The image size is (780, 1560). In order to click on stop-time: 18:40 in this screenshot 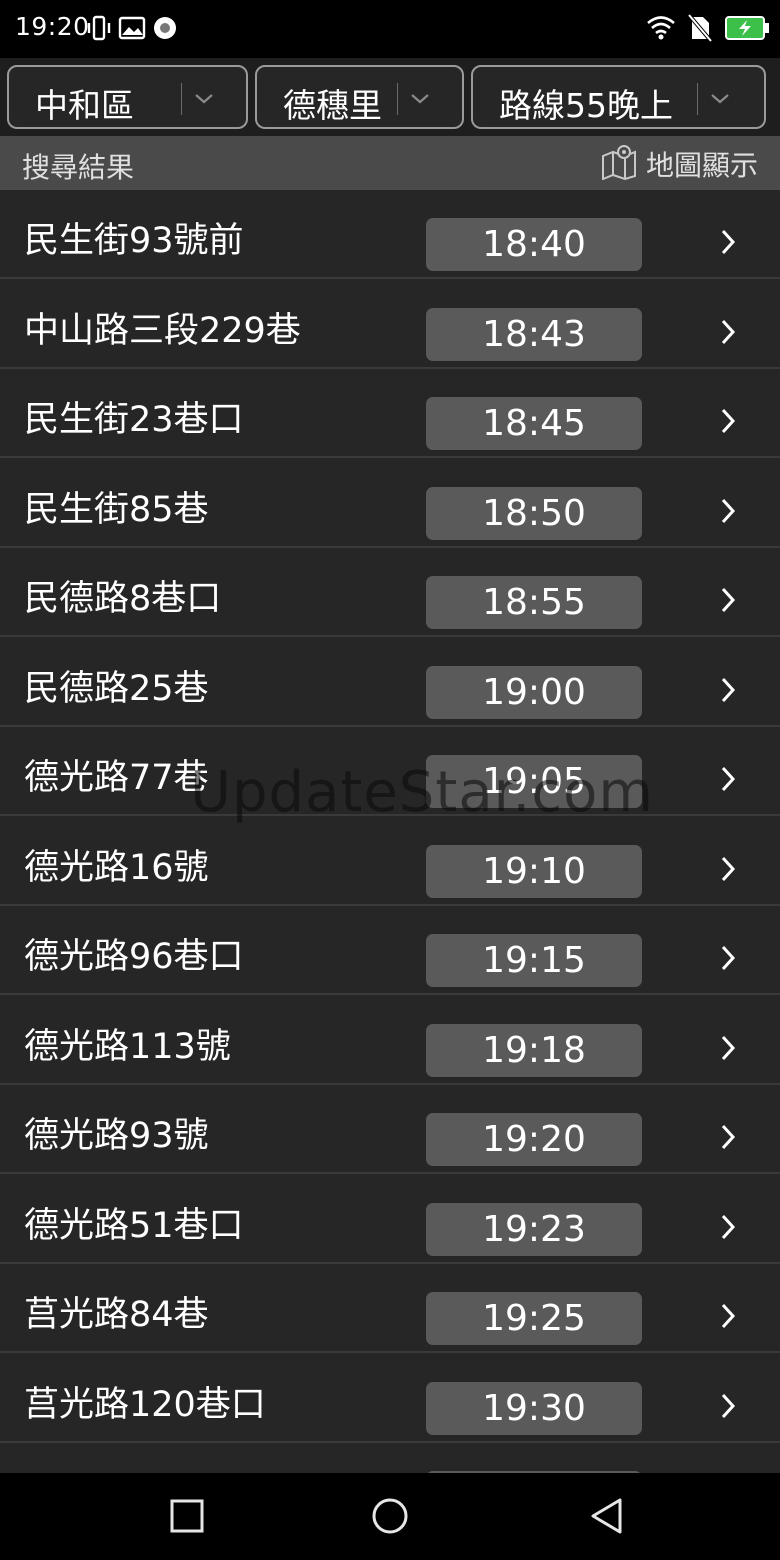, I will do `click(534, 244)`.